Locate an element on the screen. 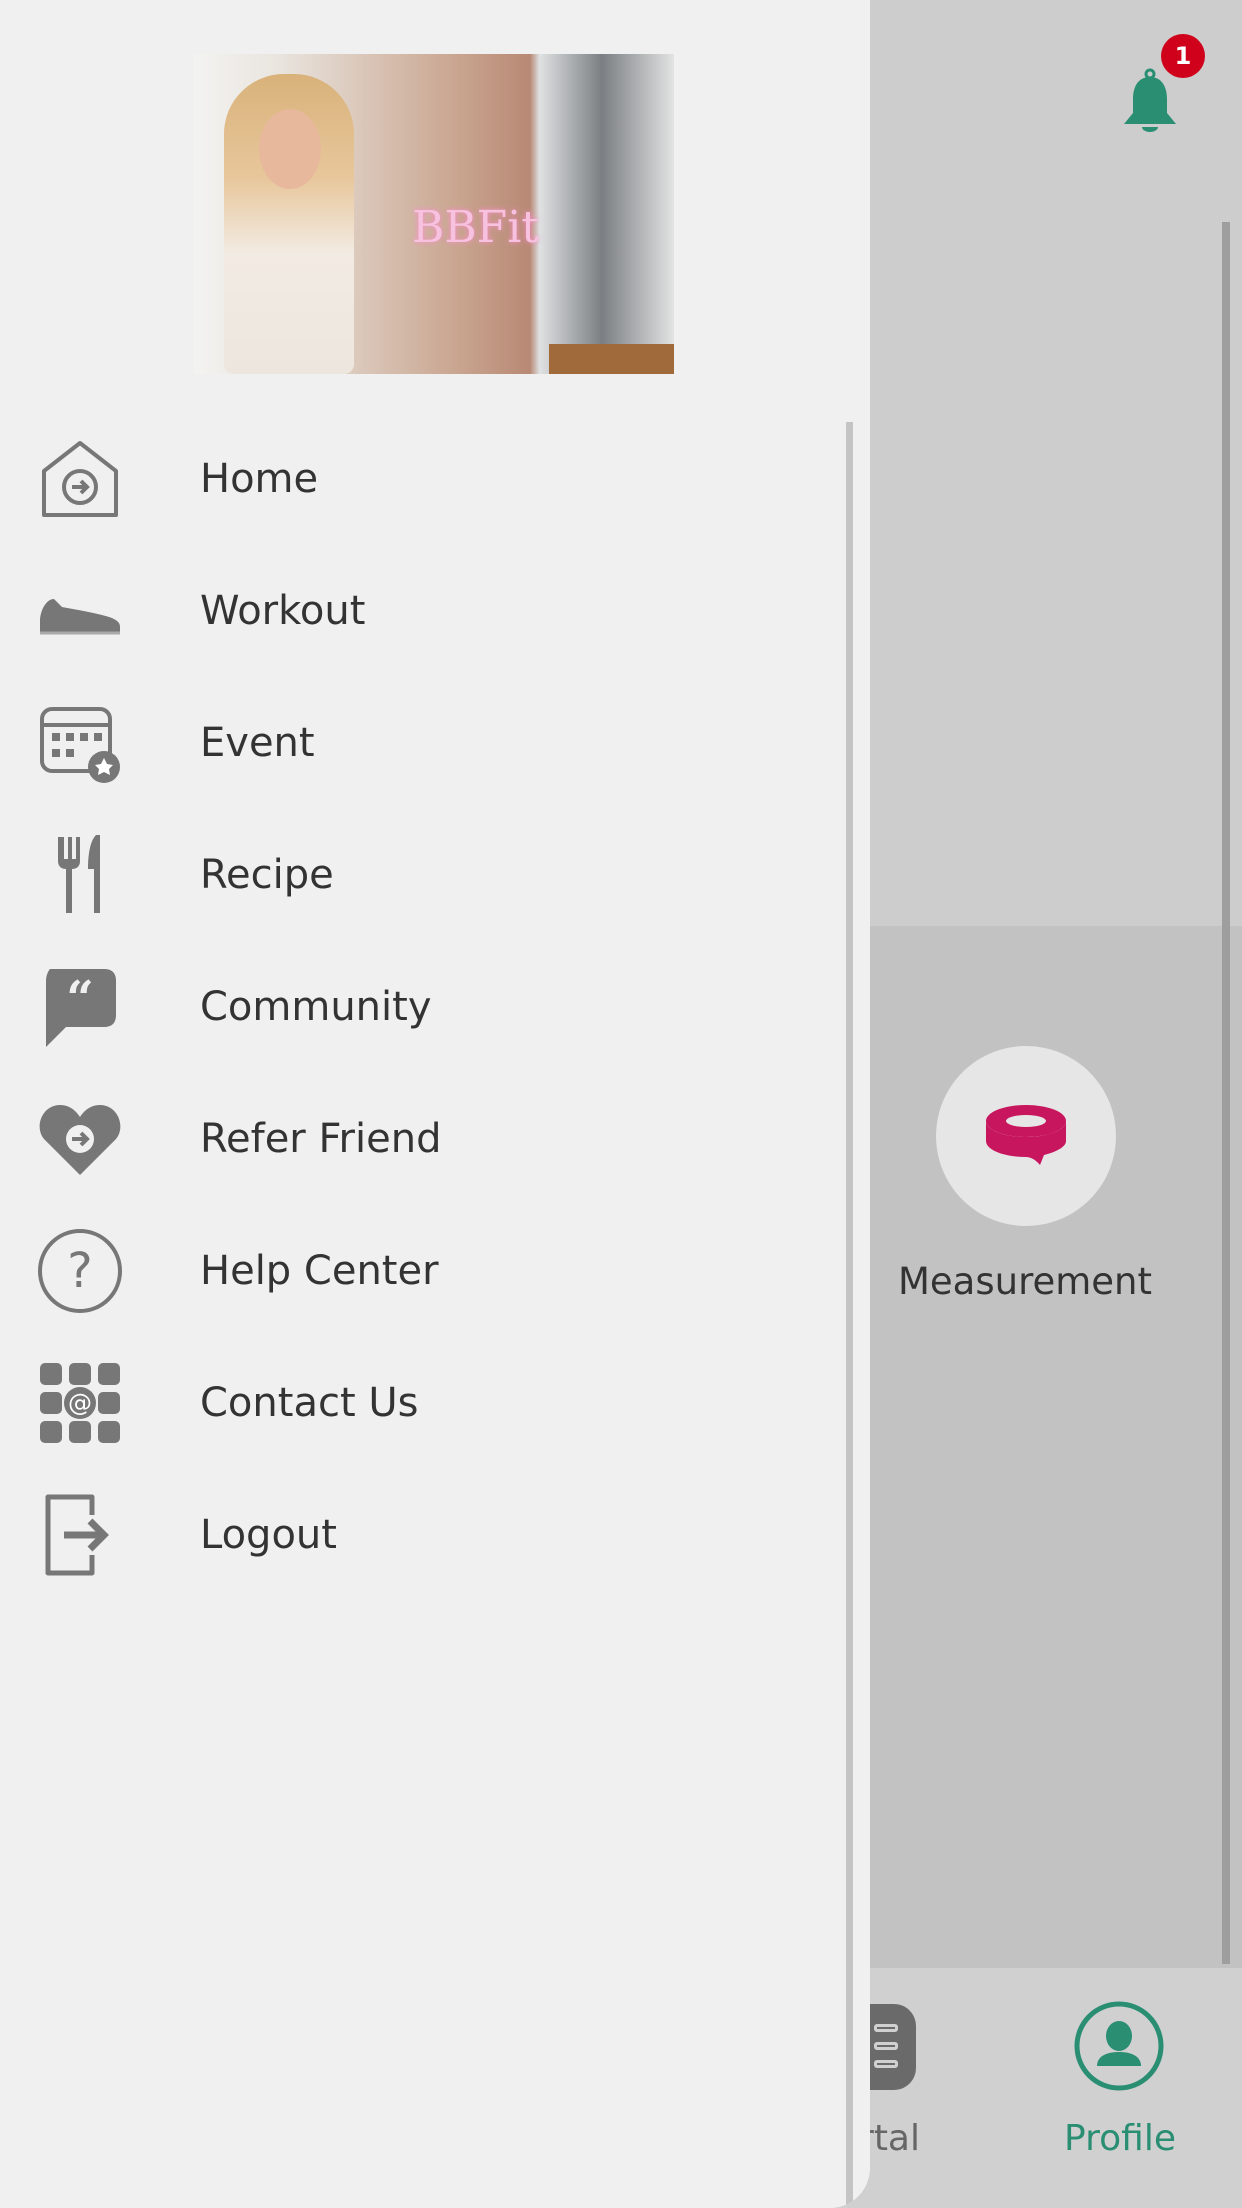 The width and height of the screenshot is (1242, 2208). measuring-tape-icon is located at coordinates (1026, 1135).